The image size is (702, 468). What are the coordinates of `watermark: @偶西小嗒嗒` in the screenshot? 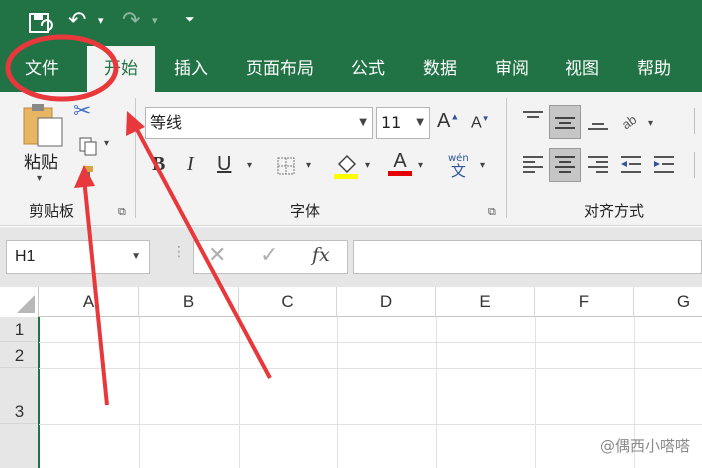 It's located at (644, 446).